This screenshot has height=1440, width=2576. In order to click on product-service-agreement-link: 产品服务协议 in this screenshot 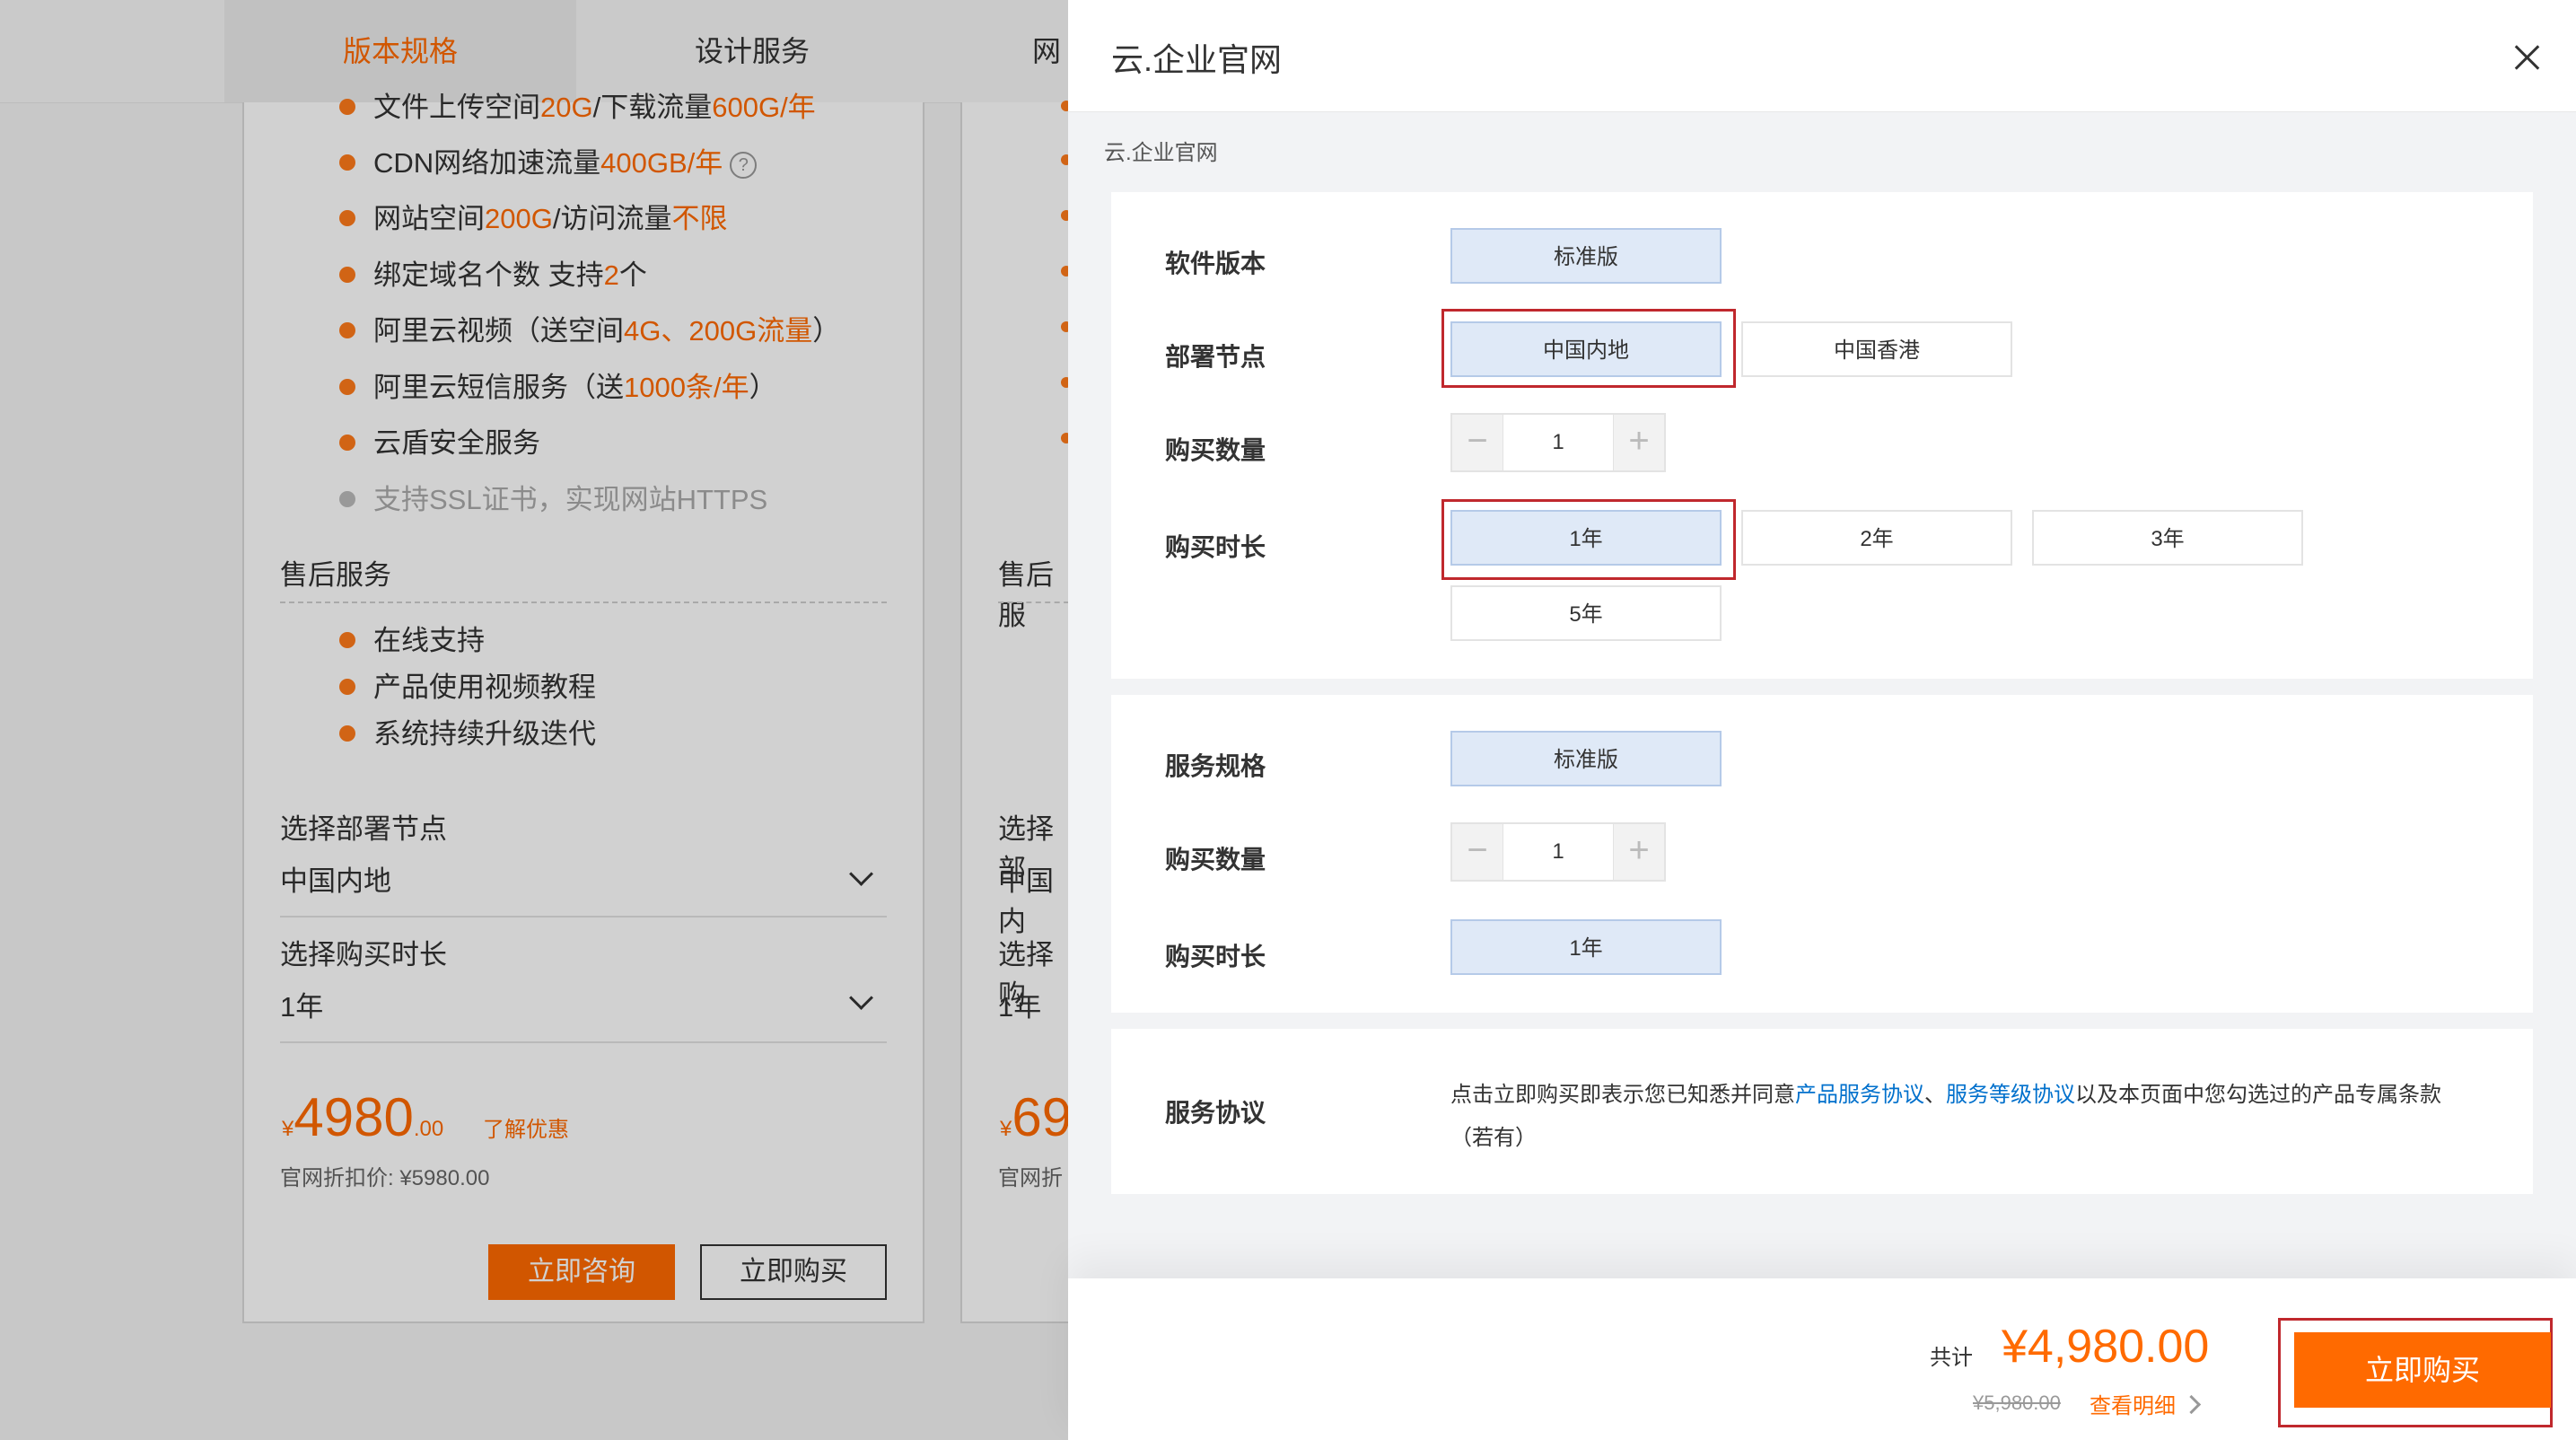, I will do `click(1860, 1095)`.